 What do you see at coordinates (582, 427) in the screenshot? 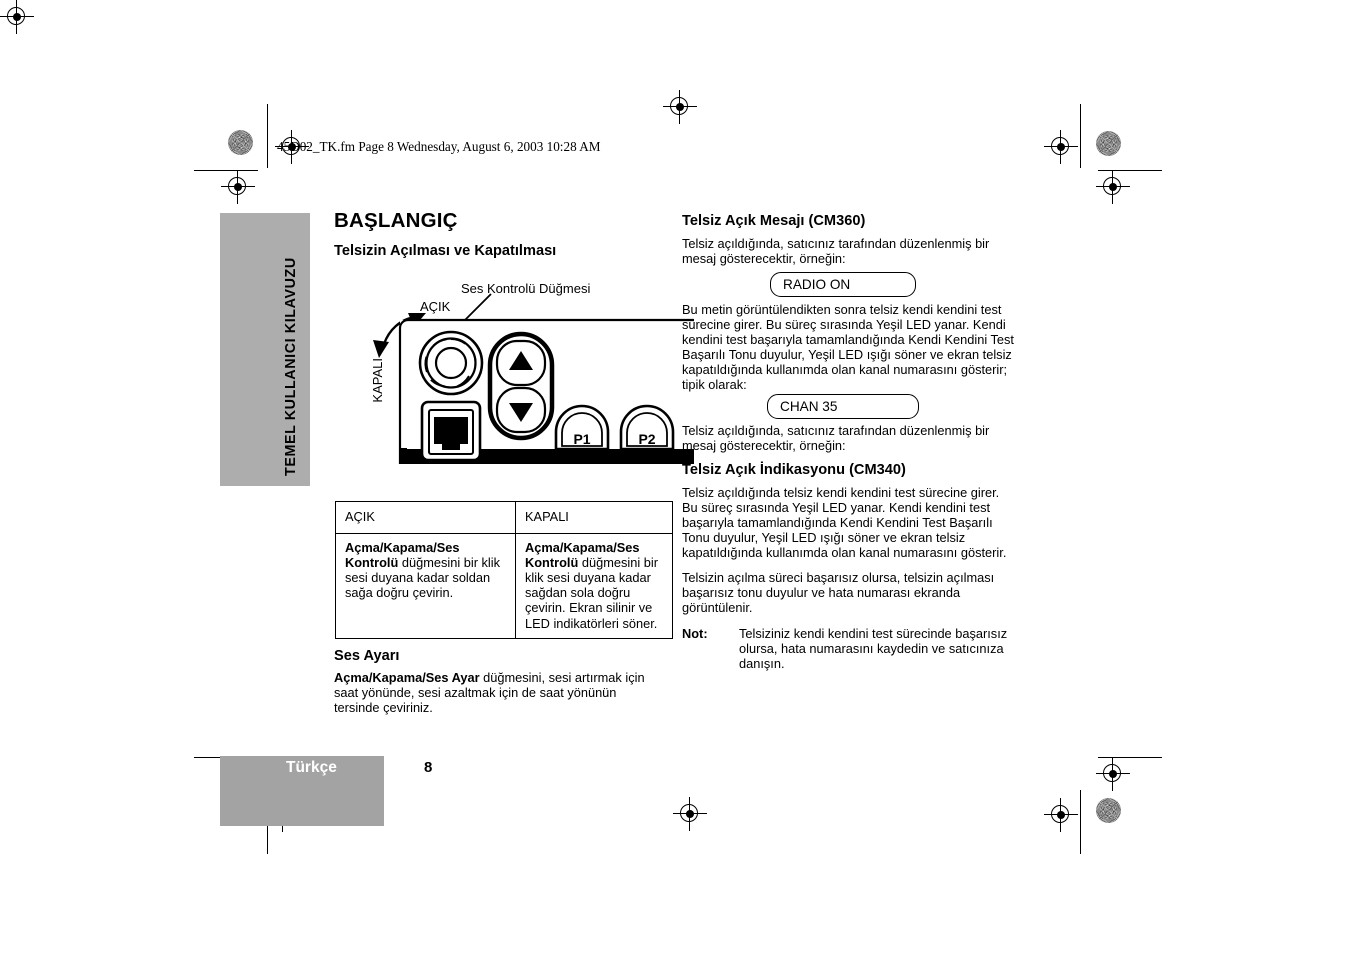
I see `programmable-button-p1: P1` at bounding box center [582, 427].